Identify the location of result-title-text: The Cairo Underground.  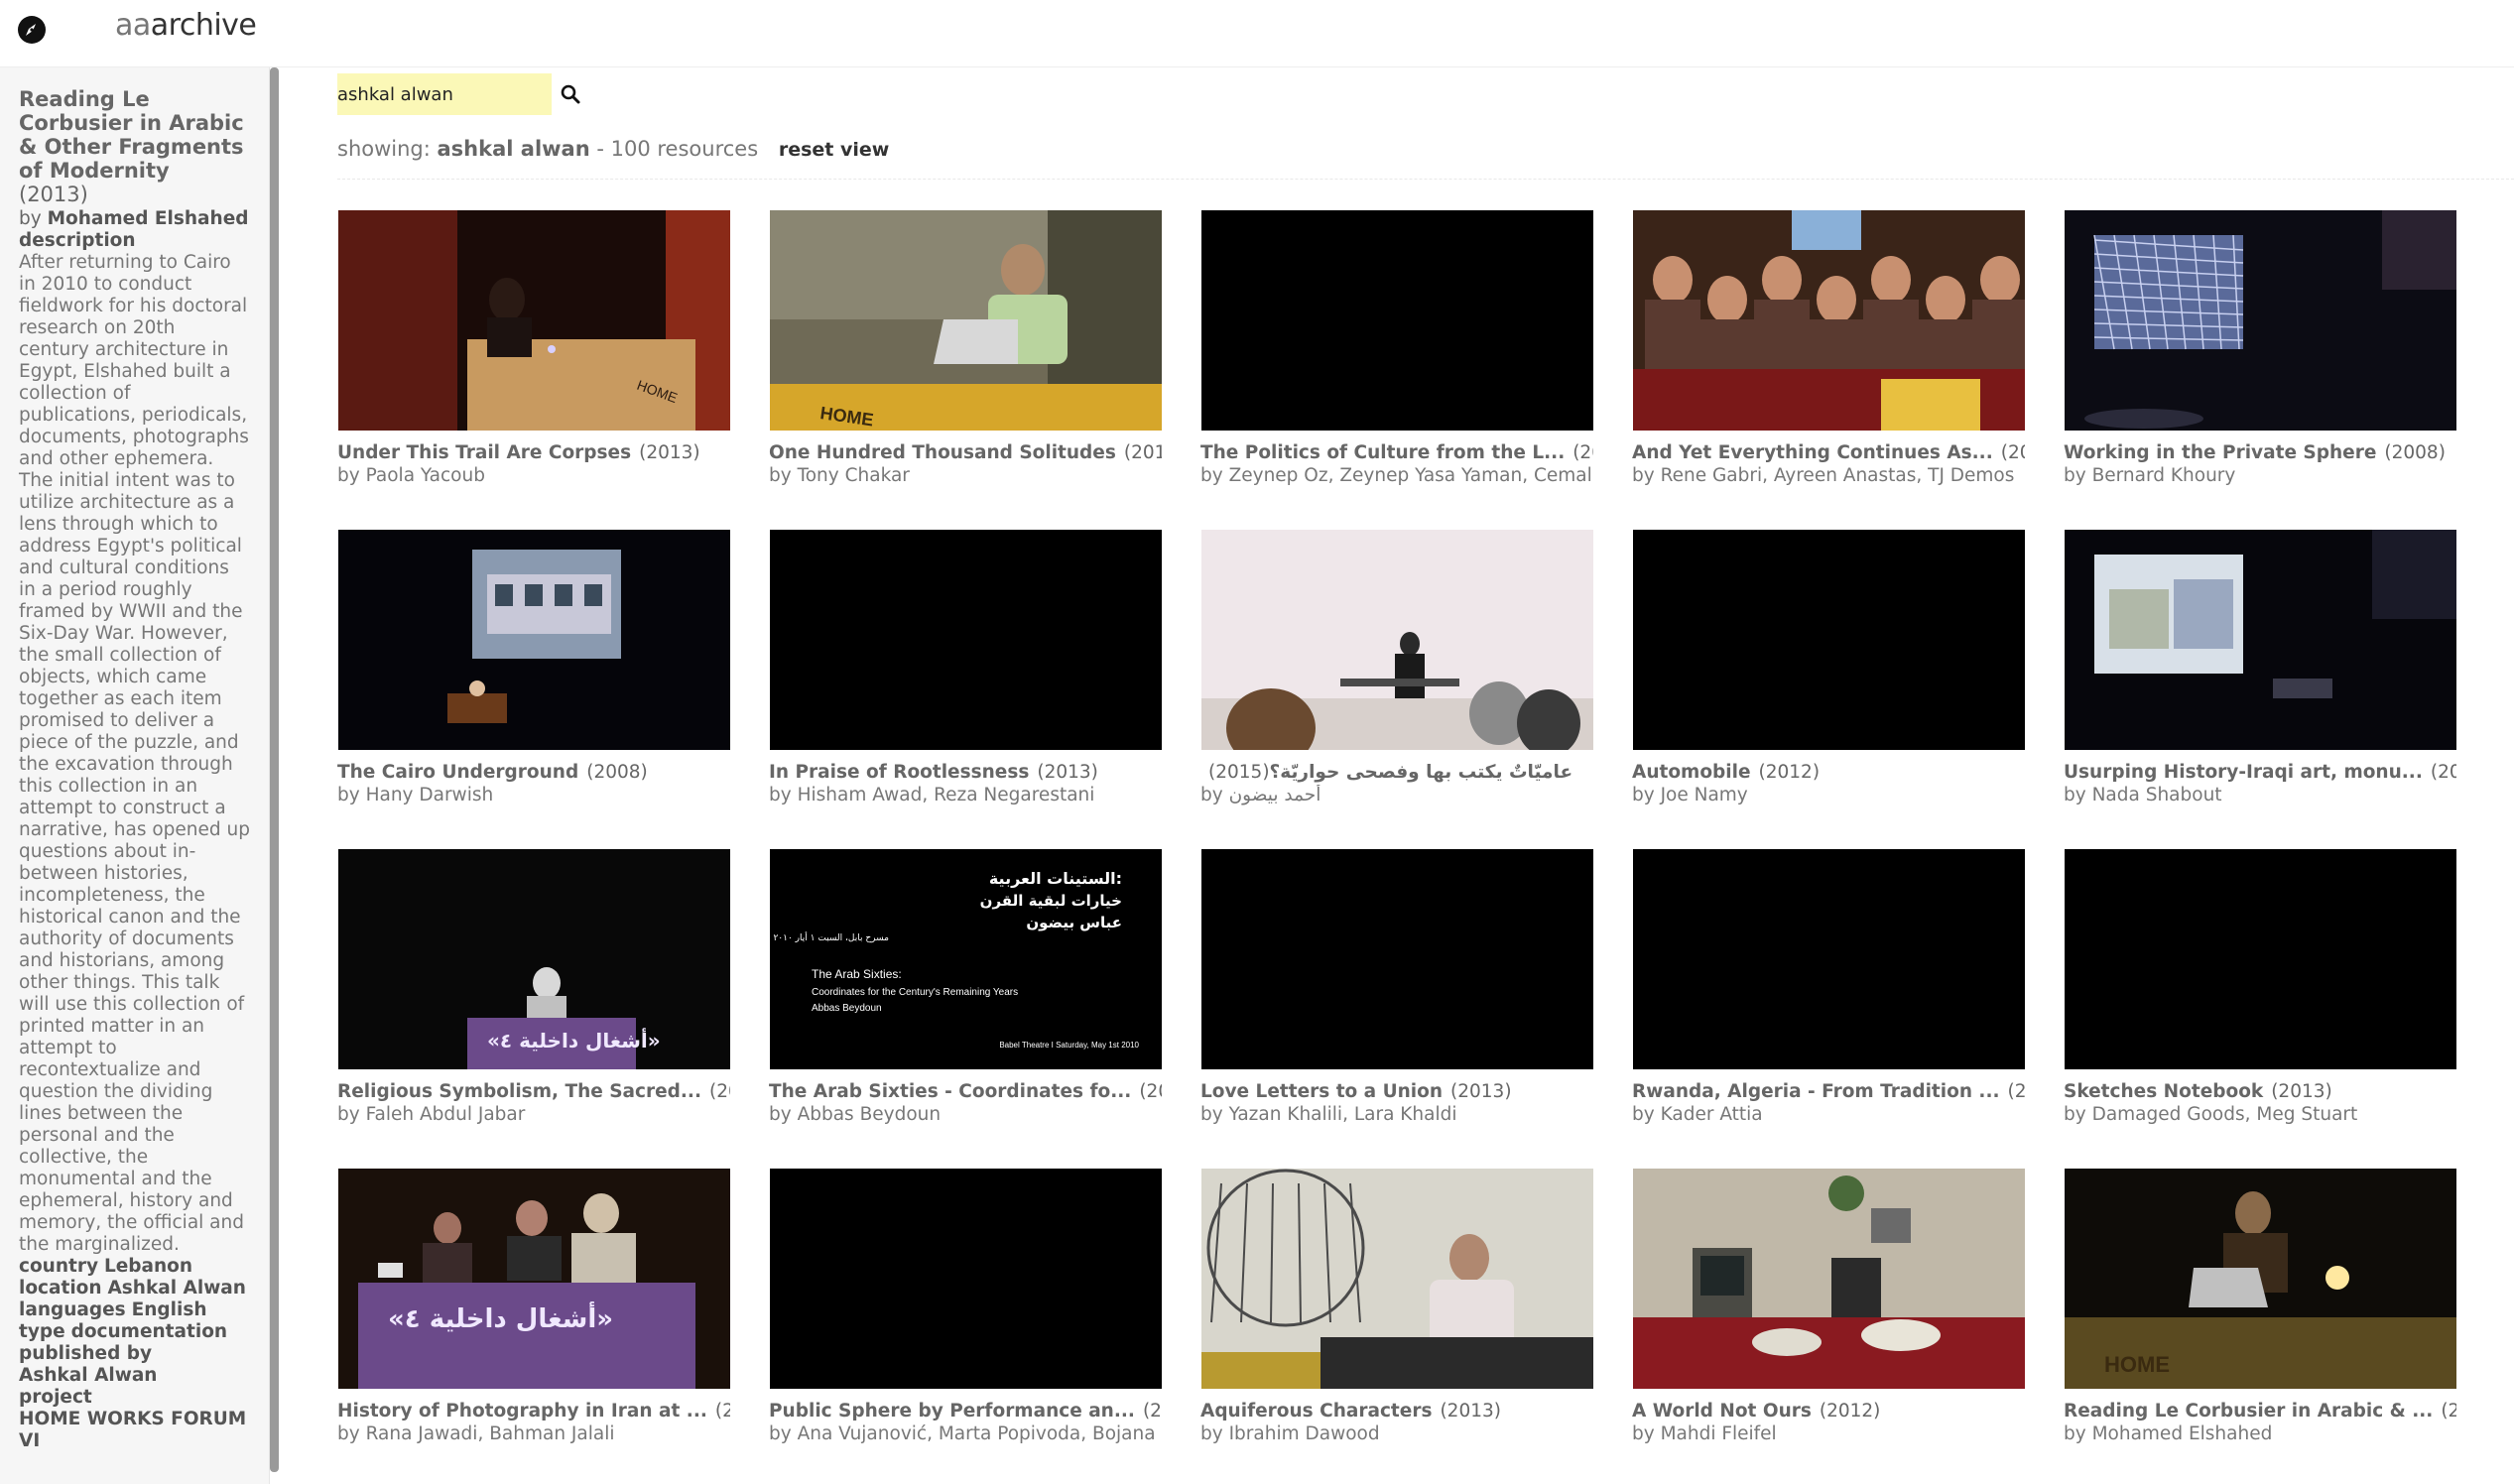
(457, 772).